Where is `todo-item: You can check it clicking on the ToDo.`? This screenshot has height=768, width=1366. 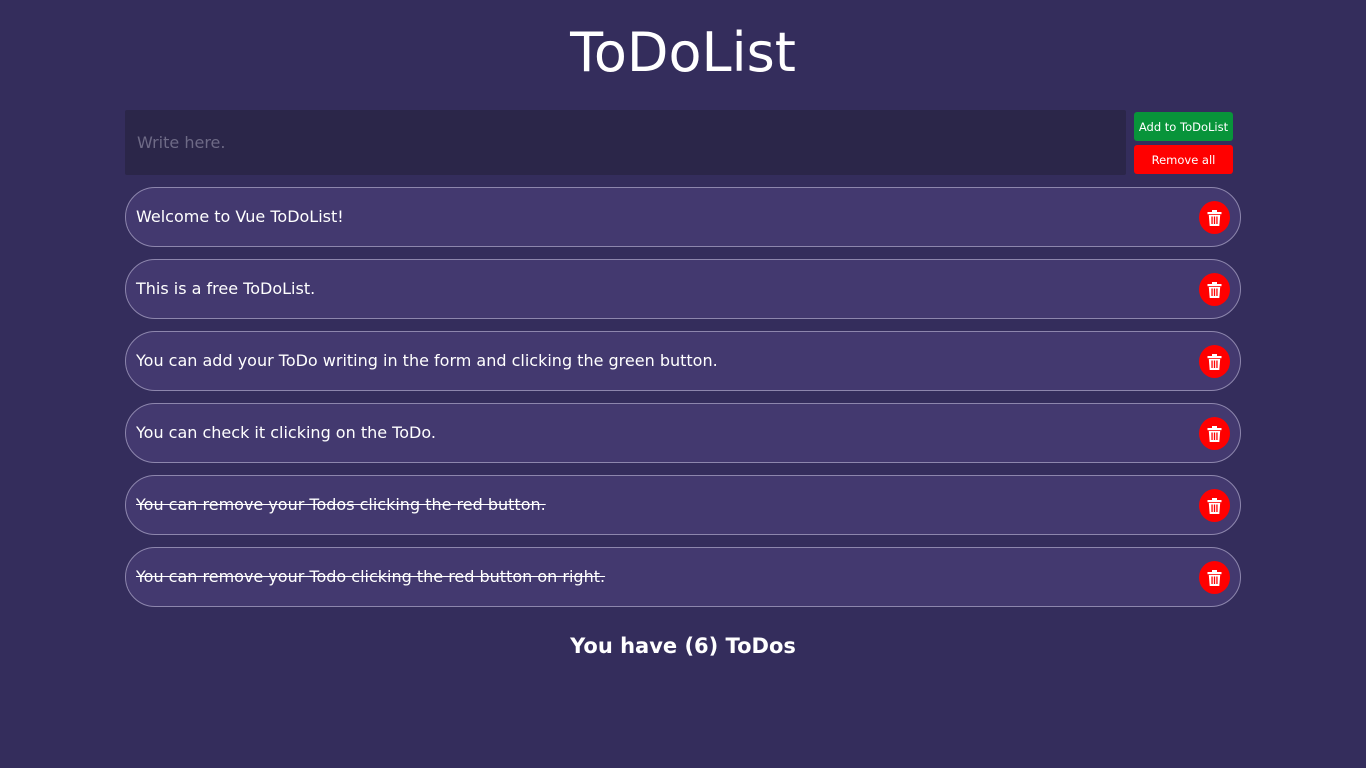
todo-item: You can check it clicking on the ToDo. is located at coordinates (683, 433).